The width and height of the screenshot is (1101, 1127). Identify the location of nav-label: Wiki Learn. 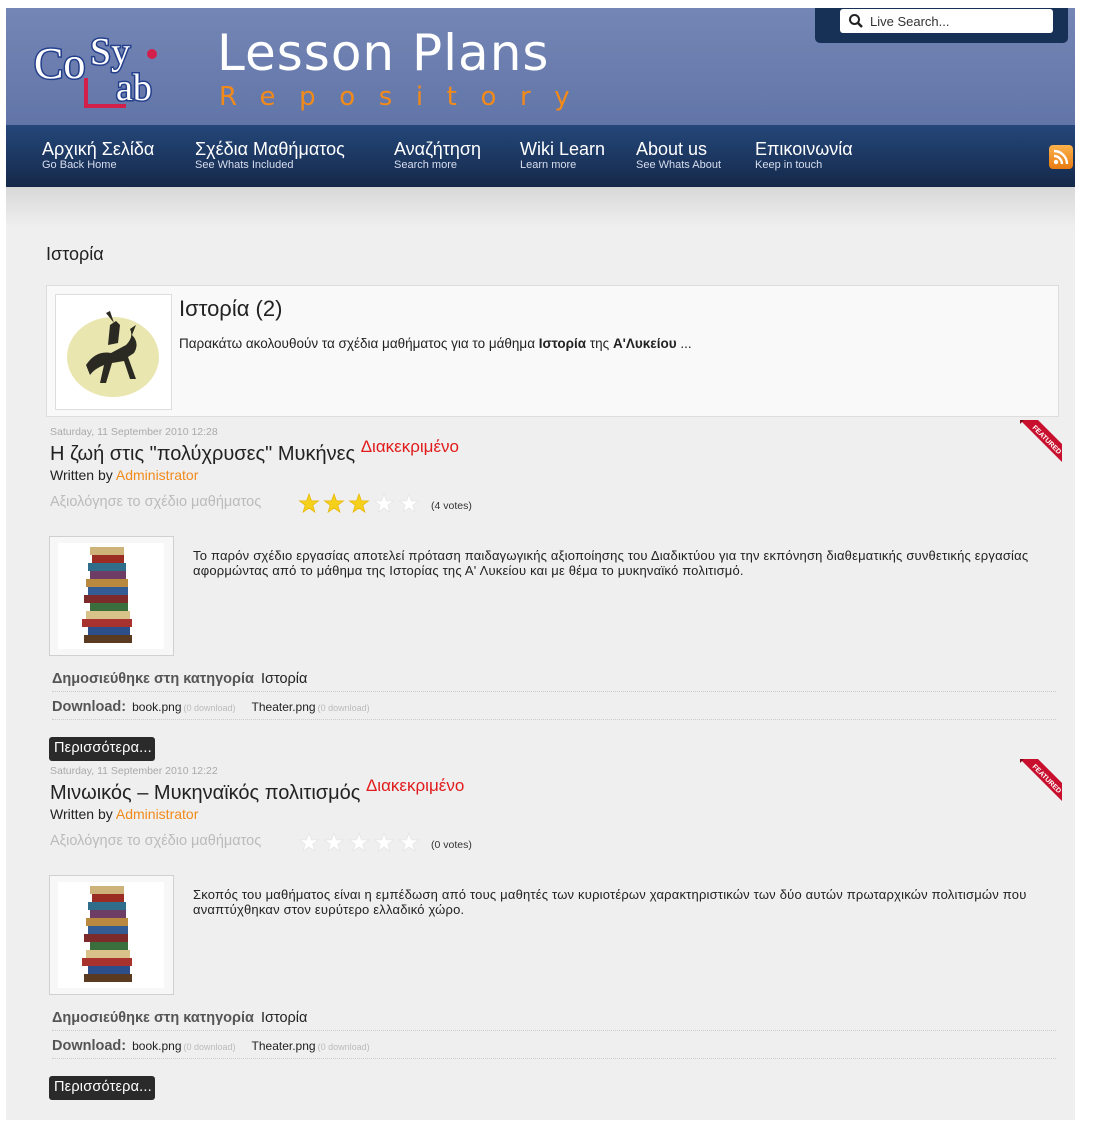
(563, 149).